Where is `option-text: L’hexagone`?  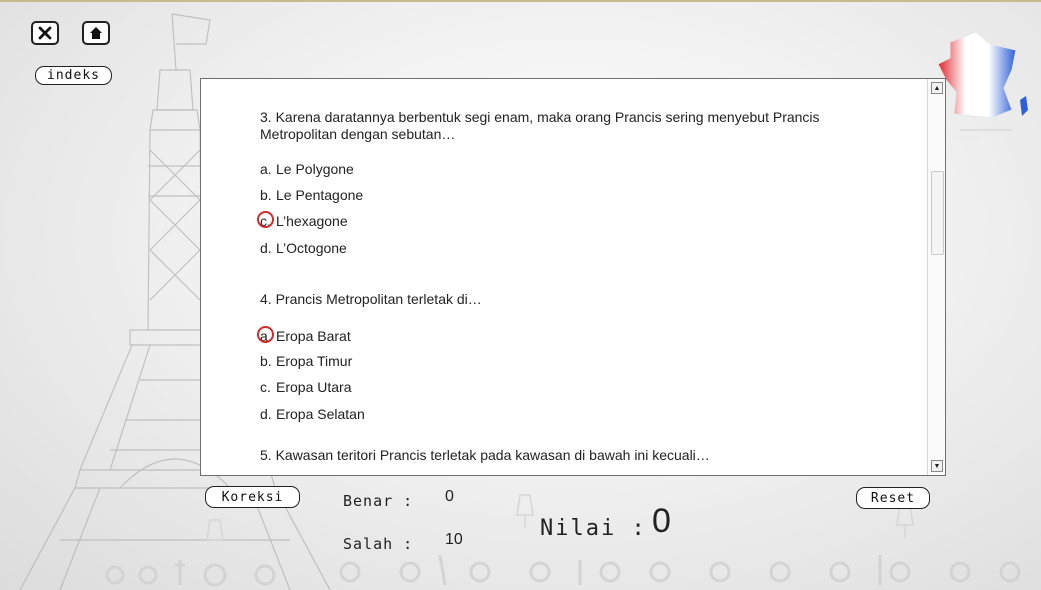 option-text: L’hexagone is located at coordinates (312, 221).